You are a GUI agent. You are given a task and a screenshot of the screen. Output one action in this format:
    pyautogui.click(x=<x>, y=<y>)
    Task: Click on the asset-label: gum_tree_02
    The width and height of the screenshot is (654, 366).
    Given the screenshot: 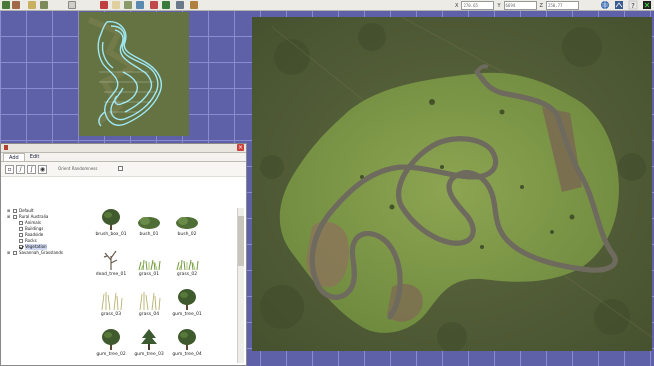 What is the action you would take?
    pyautogui.click(x=111, y=354)
    